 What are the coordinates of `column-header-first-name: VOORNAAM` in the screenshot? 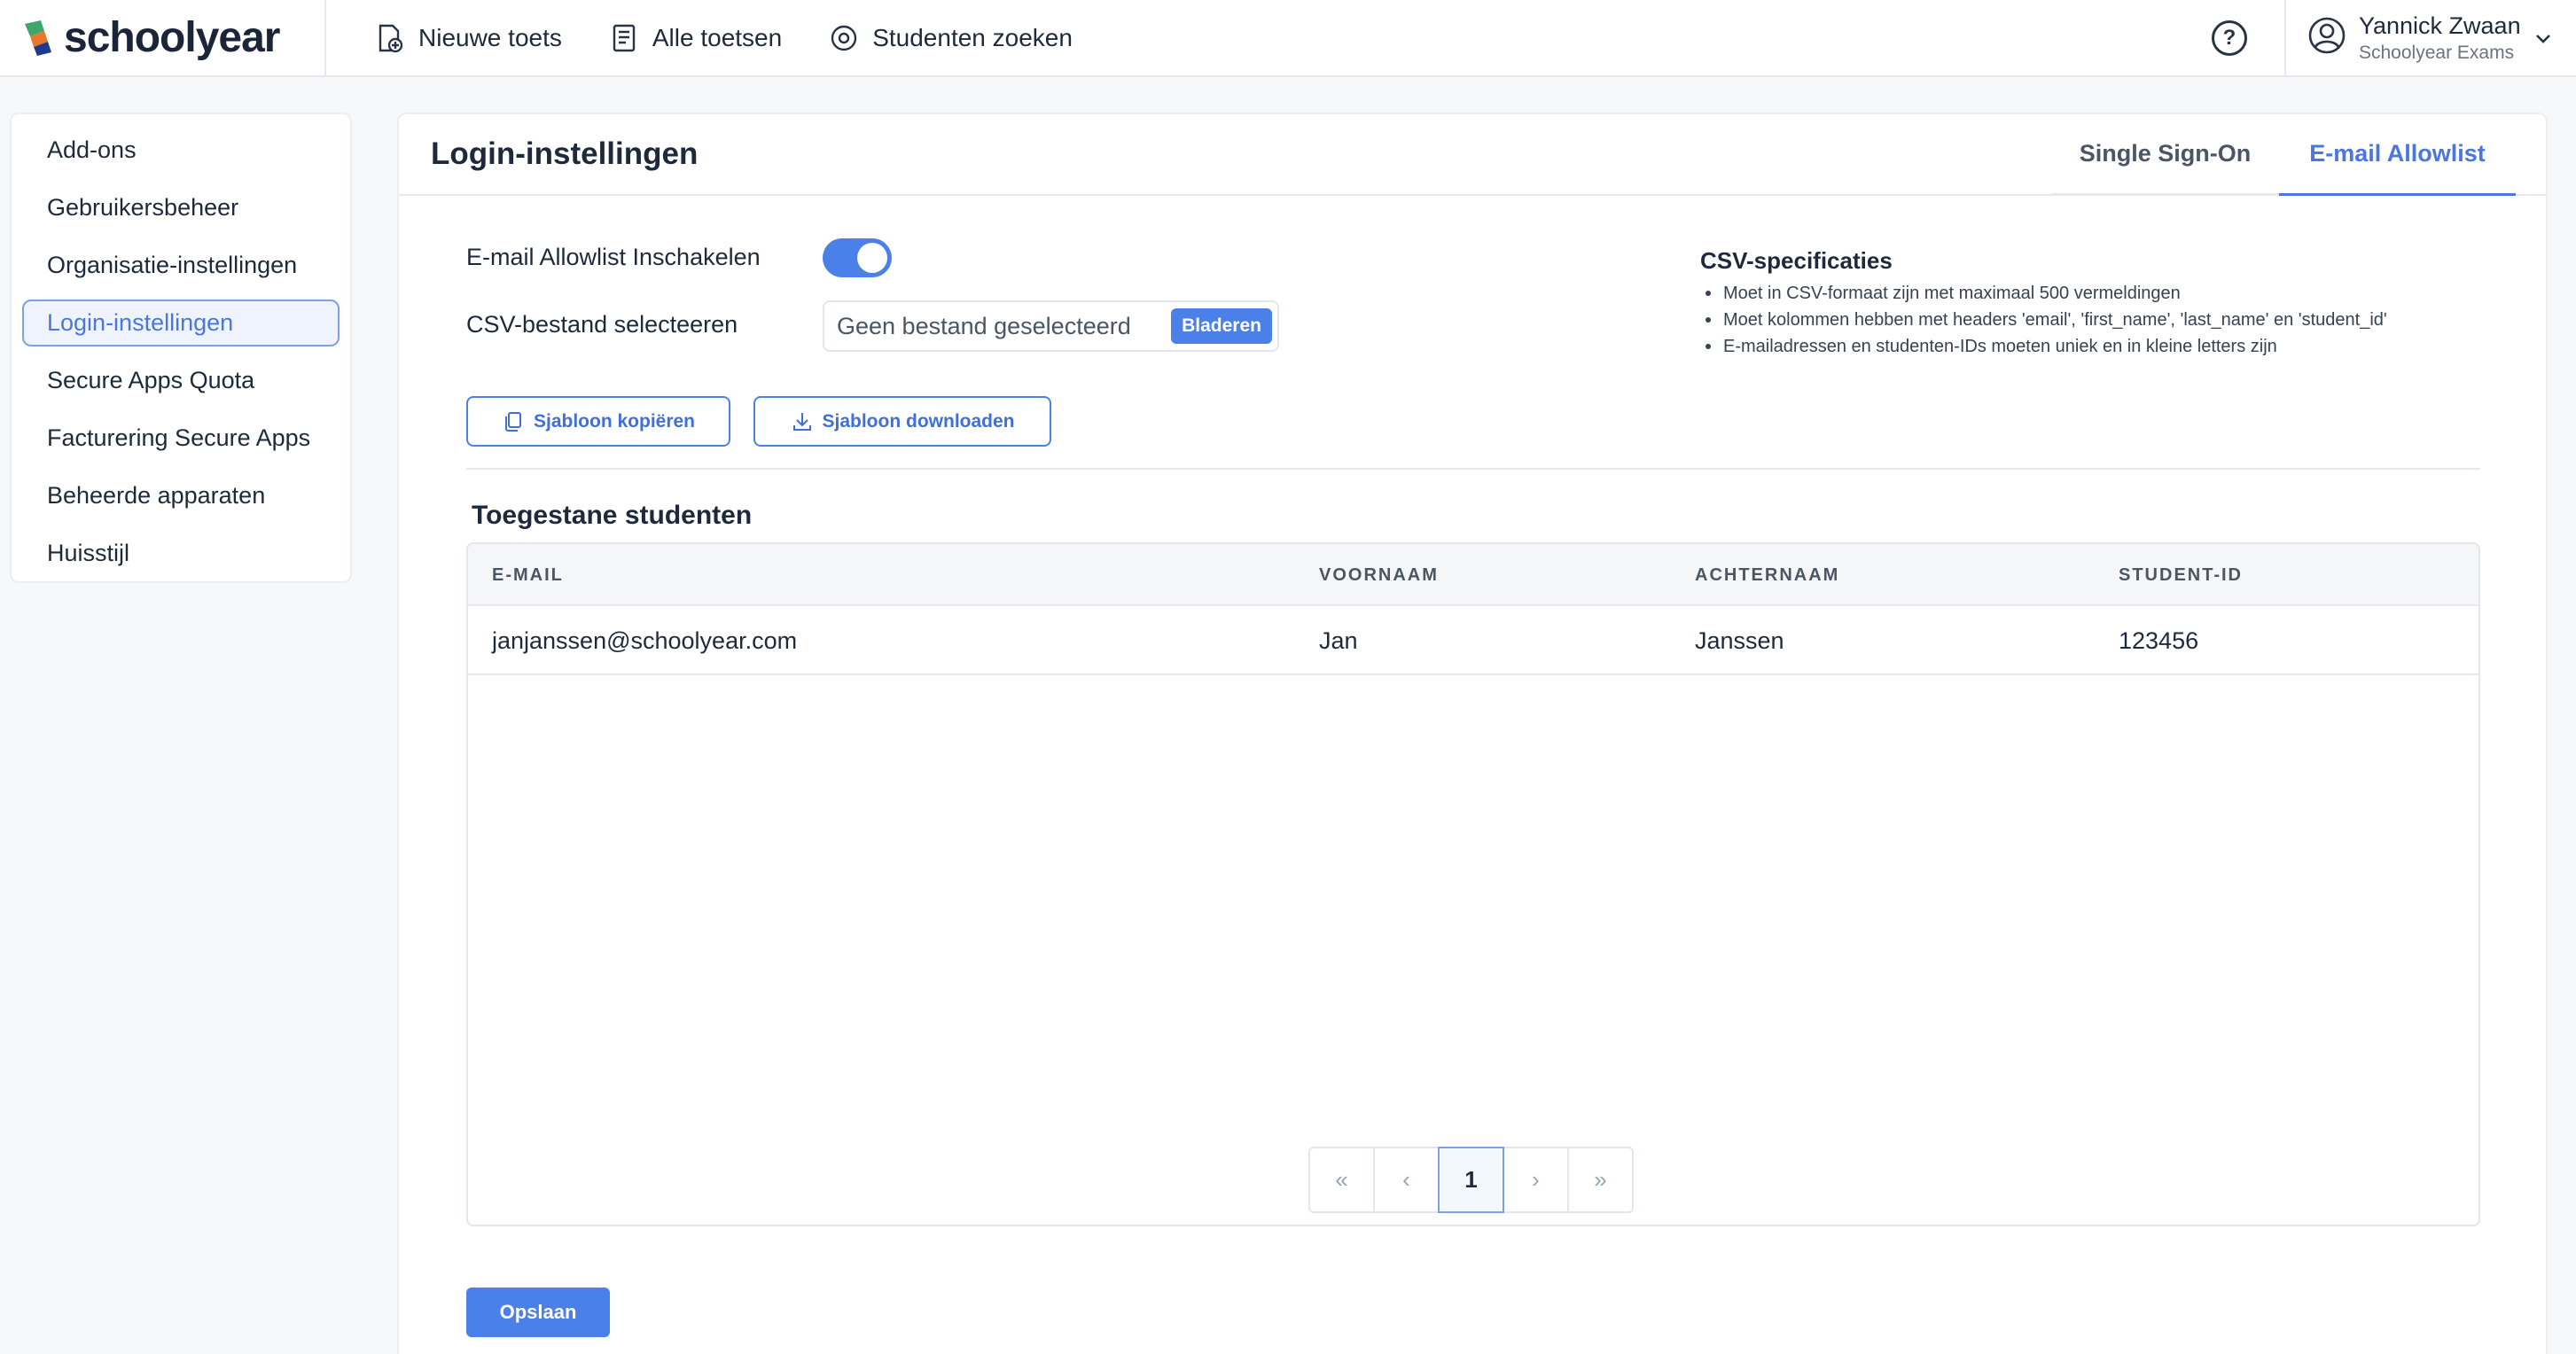 It's located at (1379, 575).